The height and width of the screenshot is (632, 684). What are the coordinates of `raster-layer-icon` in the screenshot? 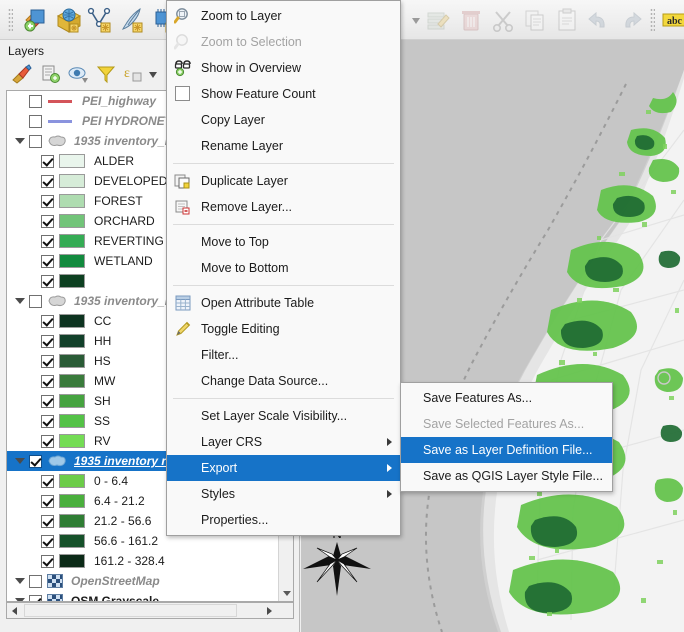 It's located at (55, 597).